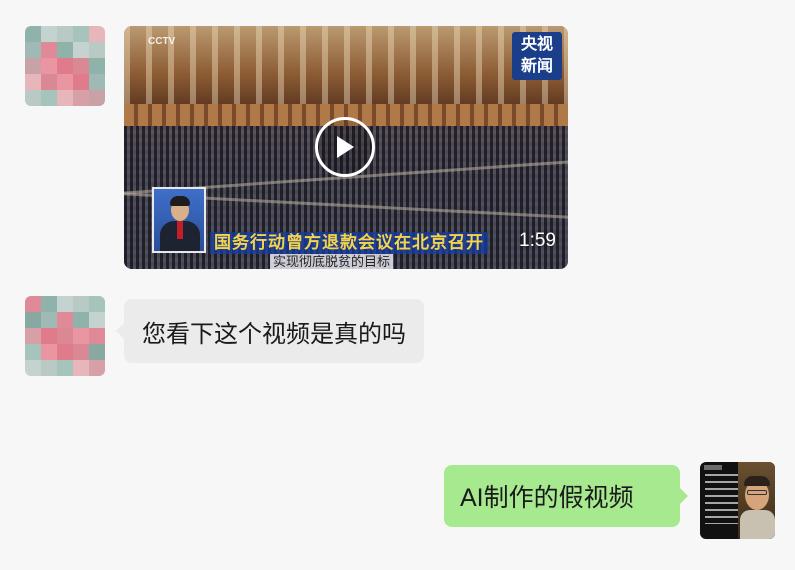 Image resolution: width=795 pixels, height=570 pixels. I want to click on message-text: 您看下这个视频是真的吗, so click(274, 334).